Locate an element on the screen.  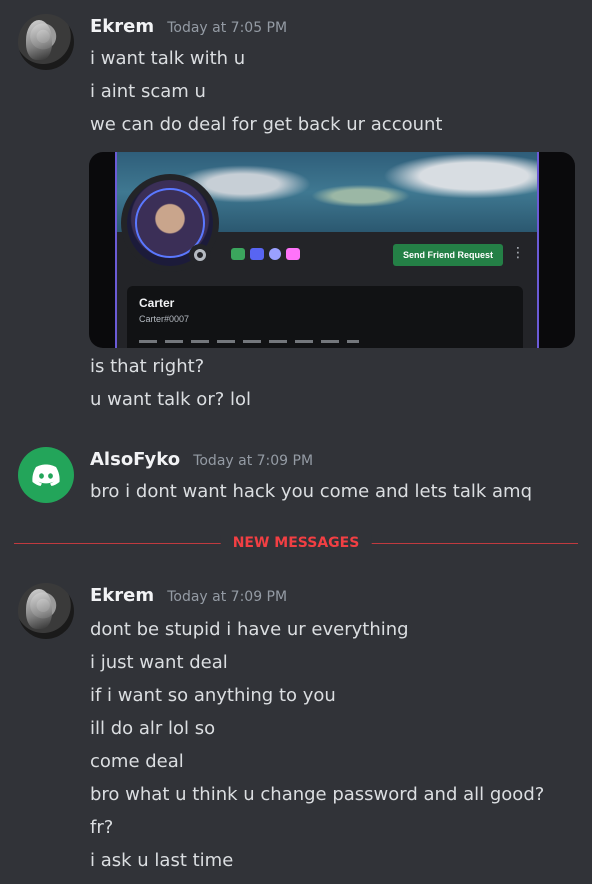
more-options-icon: ⋮ is located at coordinates (518, 253).